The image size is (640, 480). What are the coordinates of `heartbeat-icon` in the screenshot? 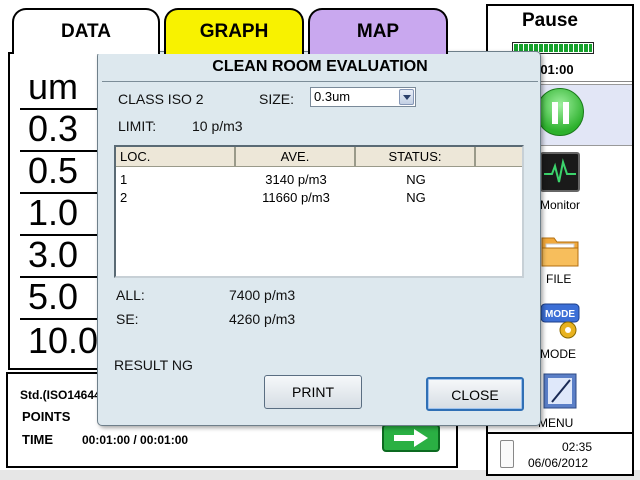 It's located at (560, 170).